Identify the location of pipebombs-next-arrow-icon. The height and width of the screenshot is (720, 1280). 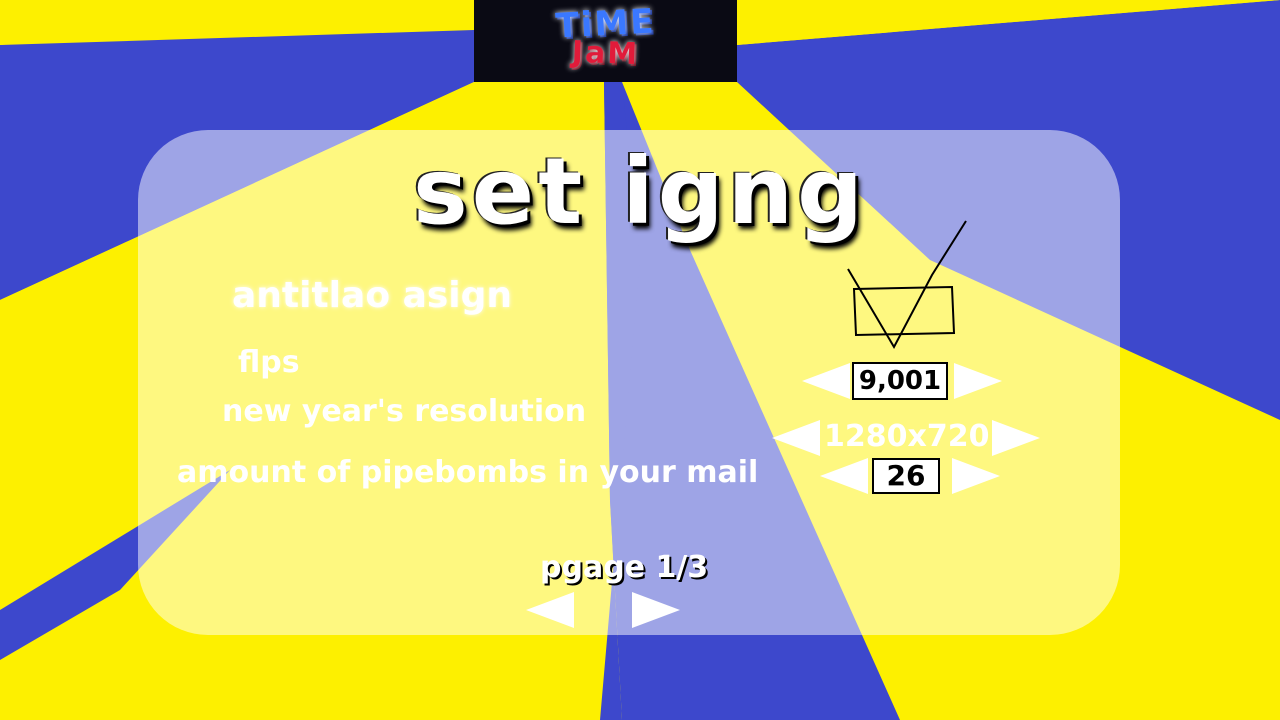
(976, 476).